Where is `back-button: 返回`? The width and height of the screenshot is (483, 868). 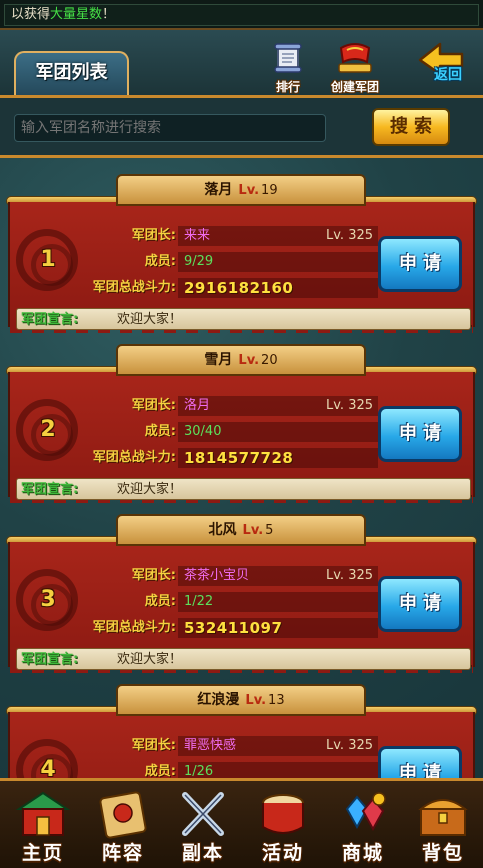
back-button: 返回 is located at coordinates (440, 69).